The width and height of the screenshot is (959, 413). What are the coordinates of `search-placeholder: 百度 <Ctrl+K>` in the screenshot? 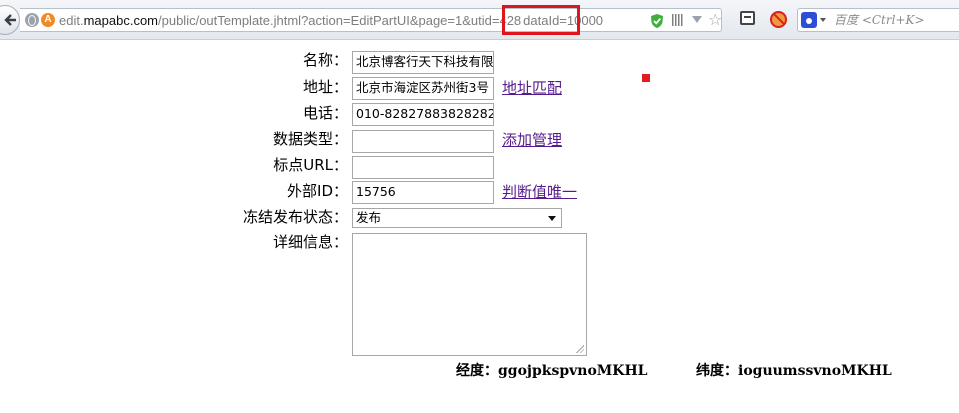 It's located at (879, 20).